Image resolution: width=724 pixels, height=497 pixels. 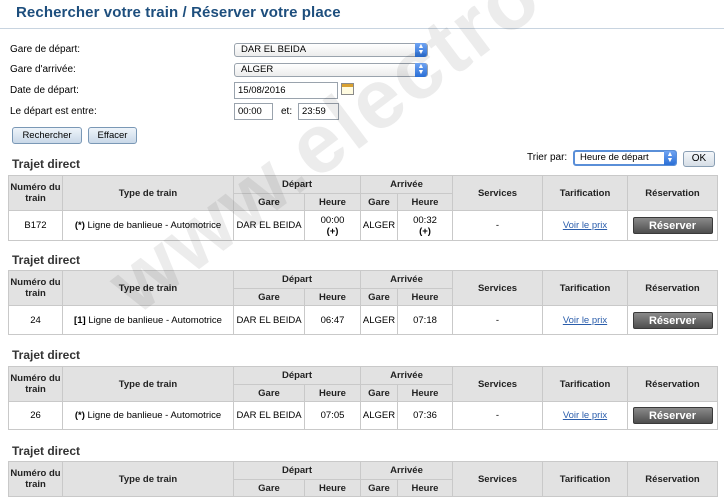 I want to click on train-number: 26, so click(x=35, y=415).